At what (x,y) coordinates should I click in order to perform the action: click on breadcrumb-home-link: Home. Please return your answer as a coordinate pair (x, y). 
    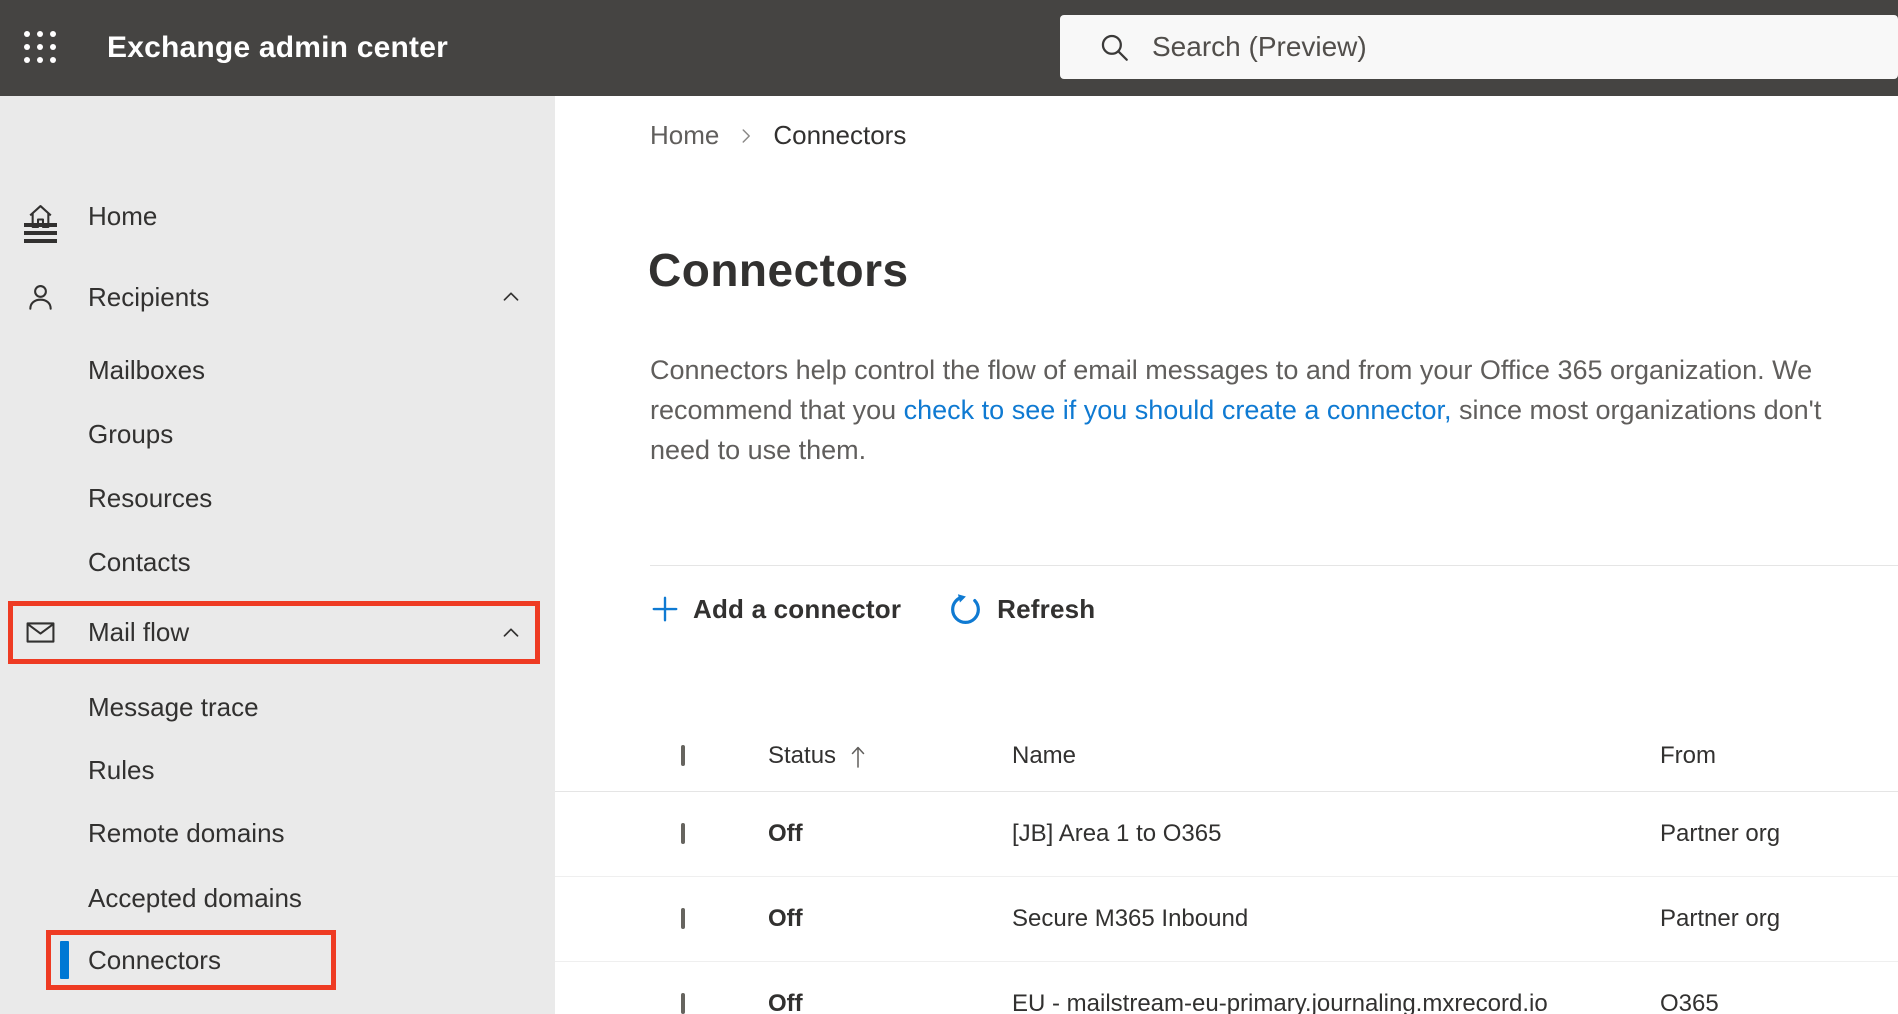
    Looking at the image, I should click on (684, 135).